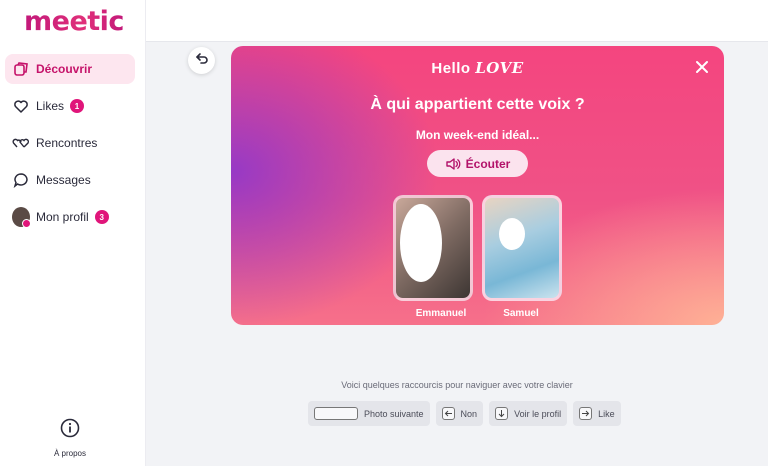 This screenshot has height=466, width=768. What do you see at coordinates (538, 413) in the screenshot?
I see `shortcut-label: Voir le profil` at bounding box center [538, 413].